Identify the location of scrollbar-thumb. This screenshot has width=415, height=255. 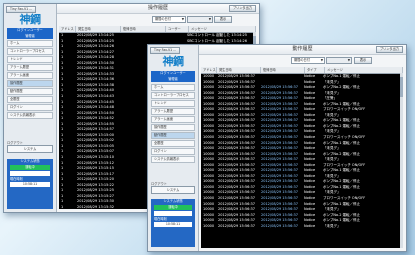
(401, 87).